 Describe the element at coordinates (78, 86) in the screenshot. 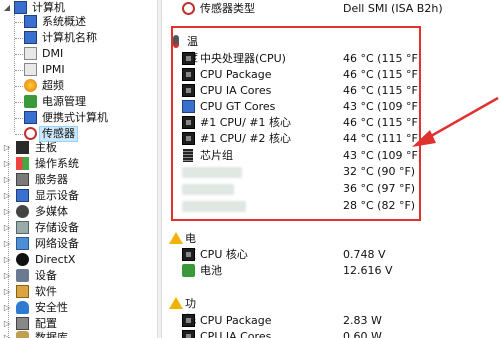

I see `tree-node-overclock: 超频` at that location.